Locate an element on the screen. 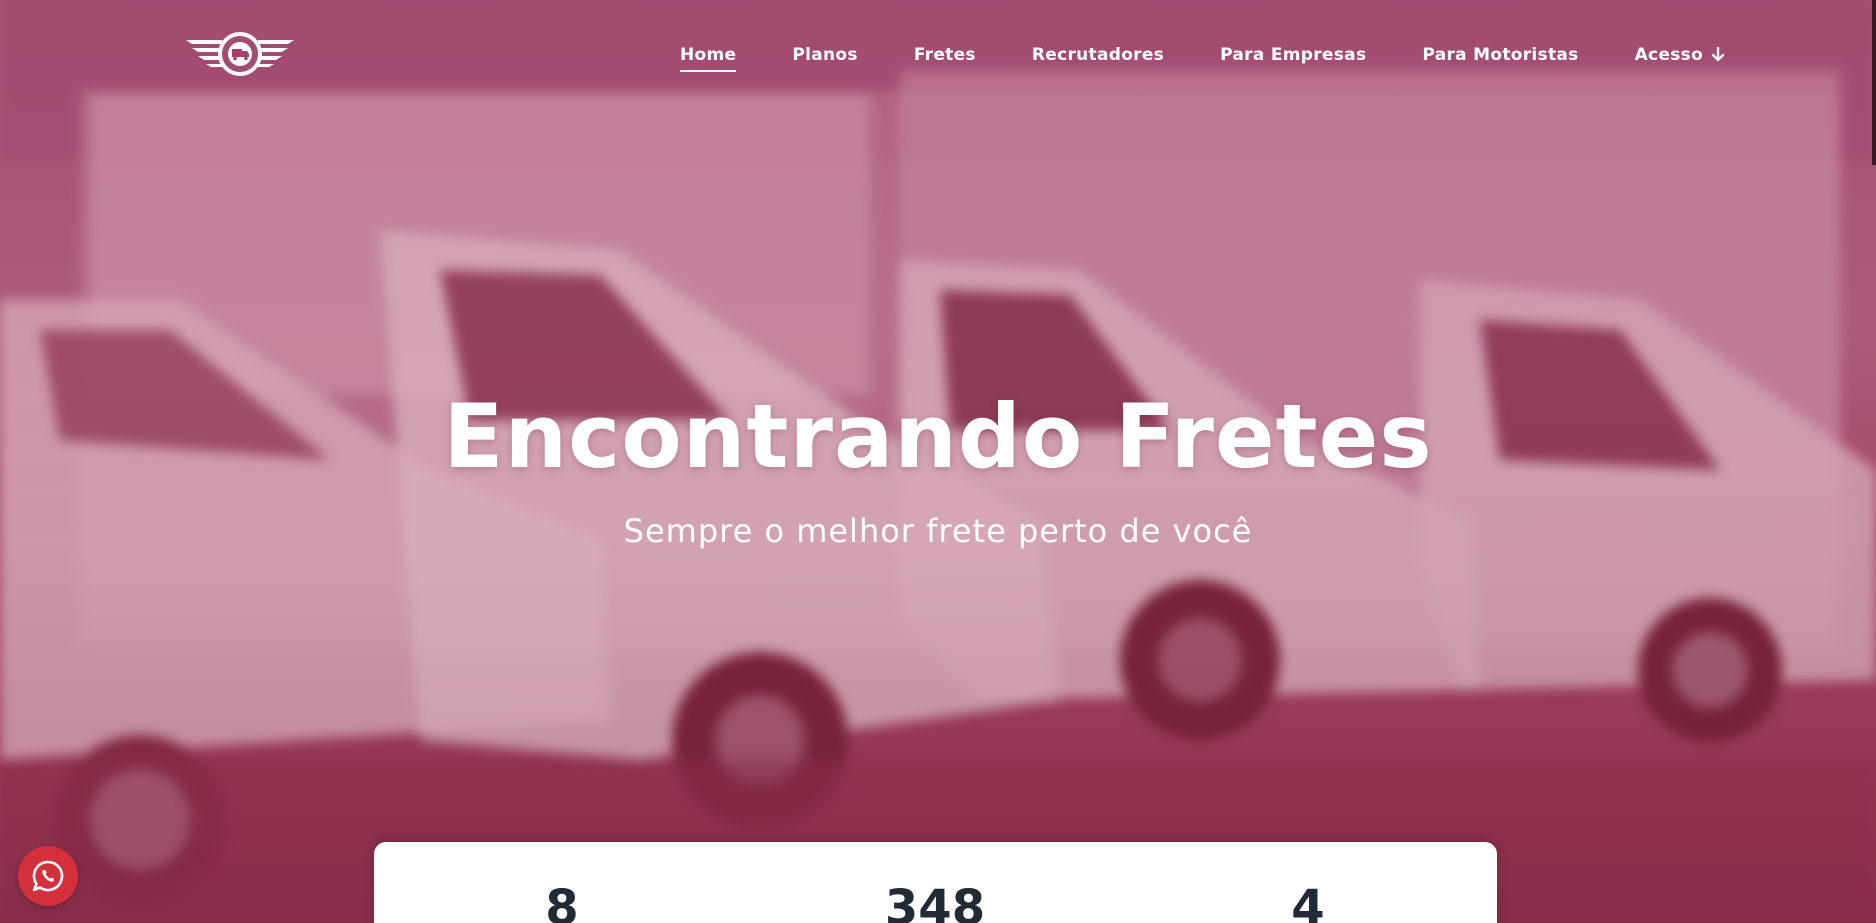  stat-value-3: 4 is located at coordinates (1308, 901).